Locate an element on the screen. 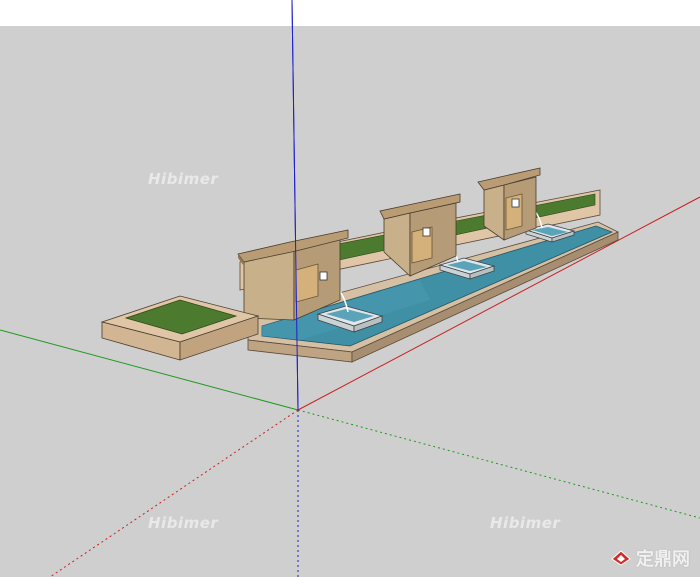 The width and height of the screenshot is (700, 577). watermark-3: Hibimer is located at coordinates (525, 523).